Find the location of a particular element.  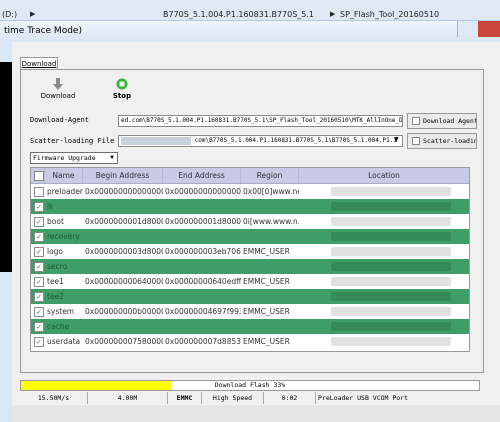

status-storage: EMMC is located at coordinates (185, 398).